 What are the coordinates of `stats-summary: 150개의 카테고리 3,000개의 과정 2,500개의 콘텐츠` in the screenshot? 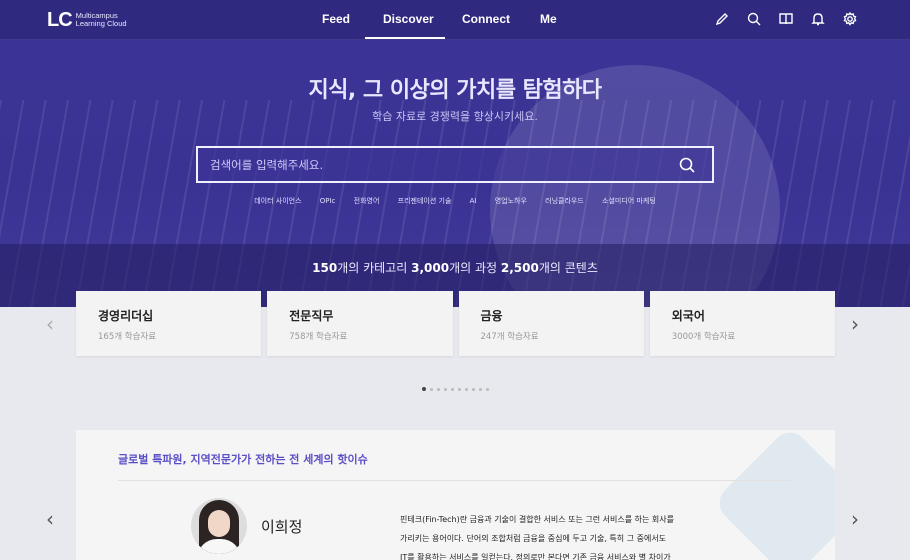 It's located at (455, 267).